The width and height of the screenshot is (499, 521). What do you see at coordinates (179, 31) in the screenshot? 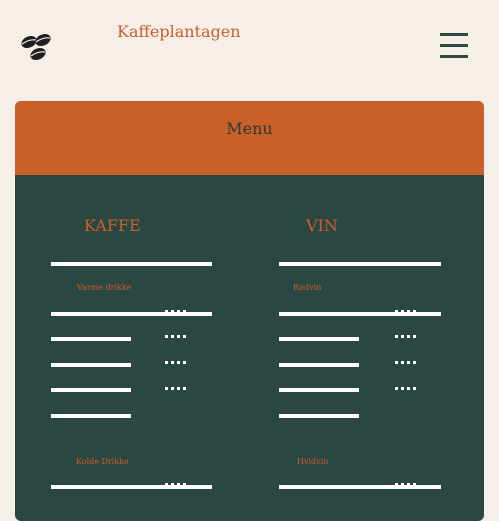
I see `brand-name: Kaffeplantagen` at bounding box center [179, 31].